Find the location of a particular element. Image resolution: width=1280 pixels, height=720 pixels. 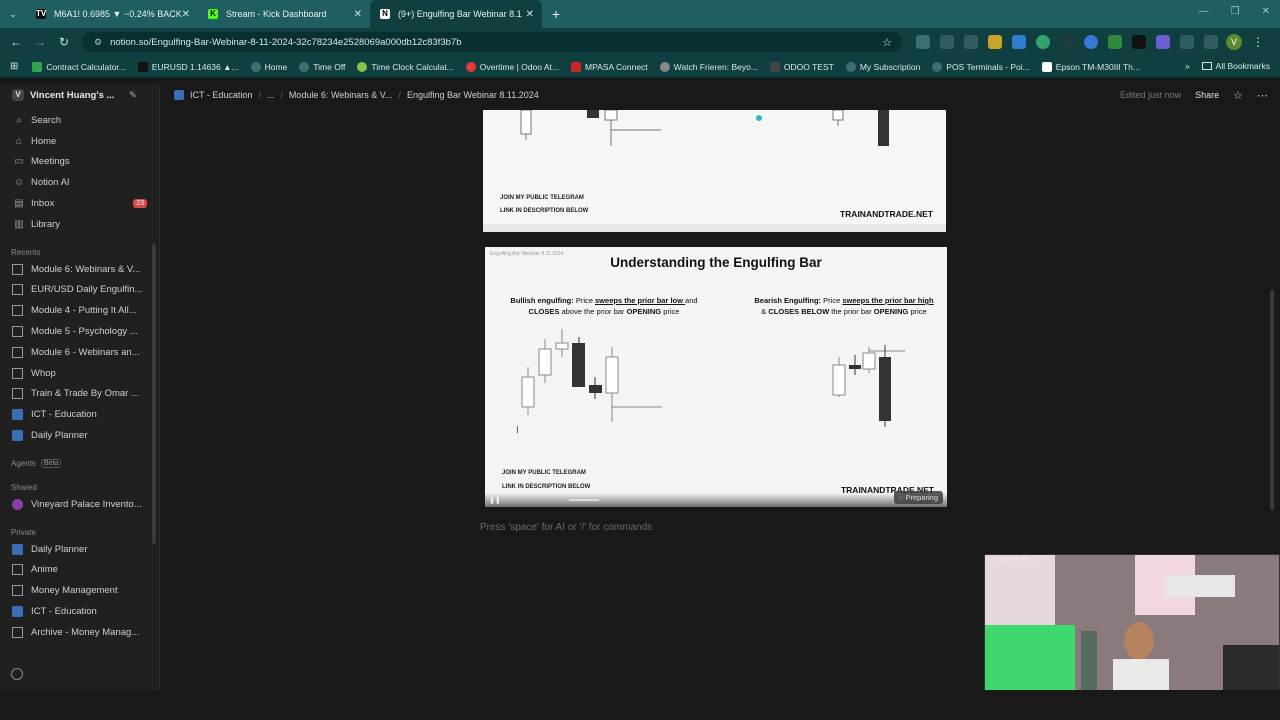

help-icon is located at coordinates (17, 674).